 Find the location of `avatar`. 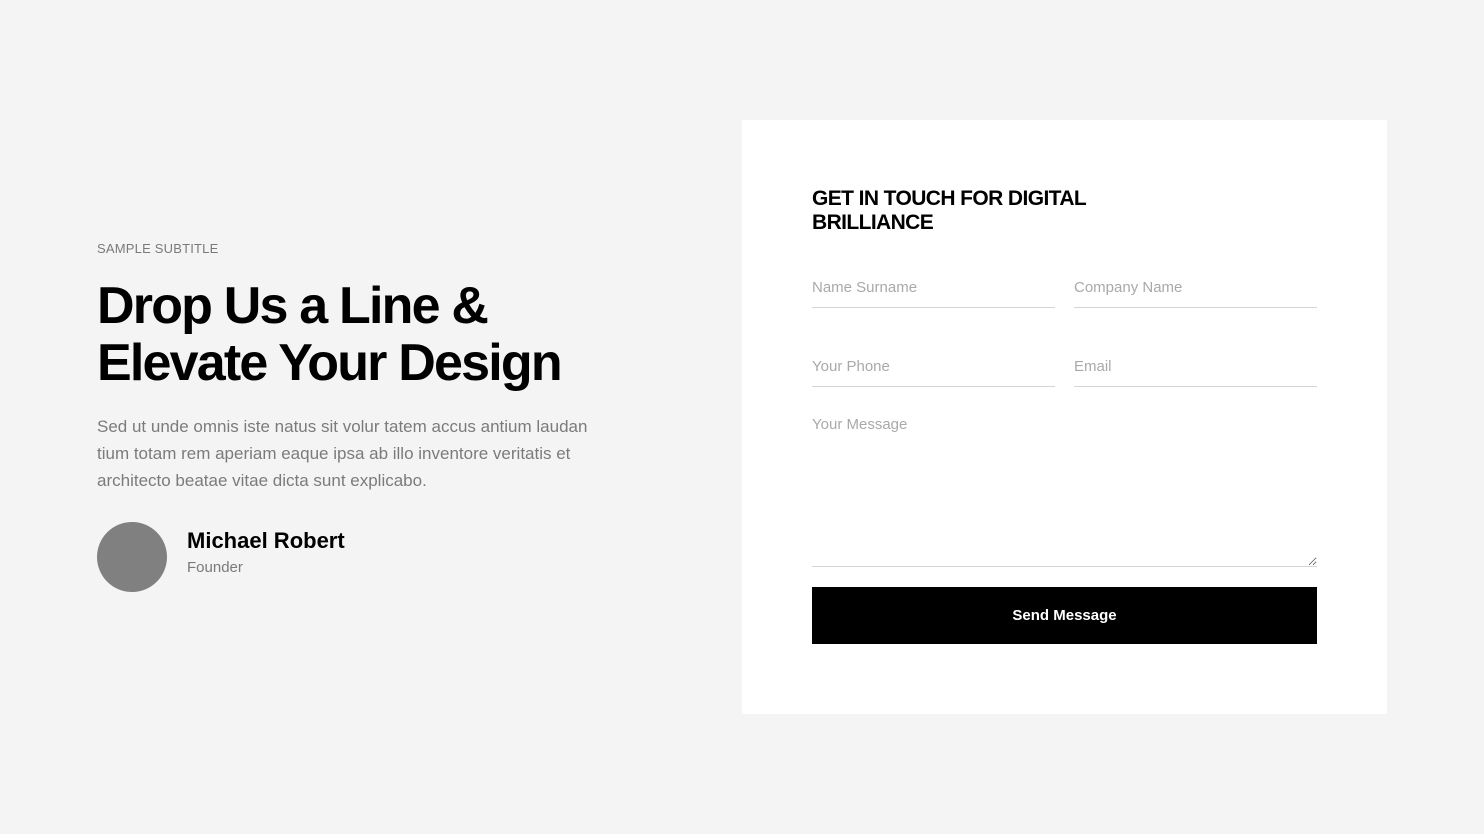

avatar is located at coordinates (132, 557).